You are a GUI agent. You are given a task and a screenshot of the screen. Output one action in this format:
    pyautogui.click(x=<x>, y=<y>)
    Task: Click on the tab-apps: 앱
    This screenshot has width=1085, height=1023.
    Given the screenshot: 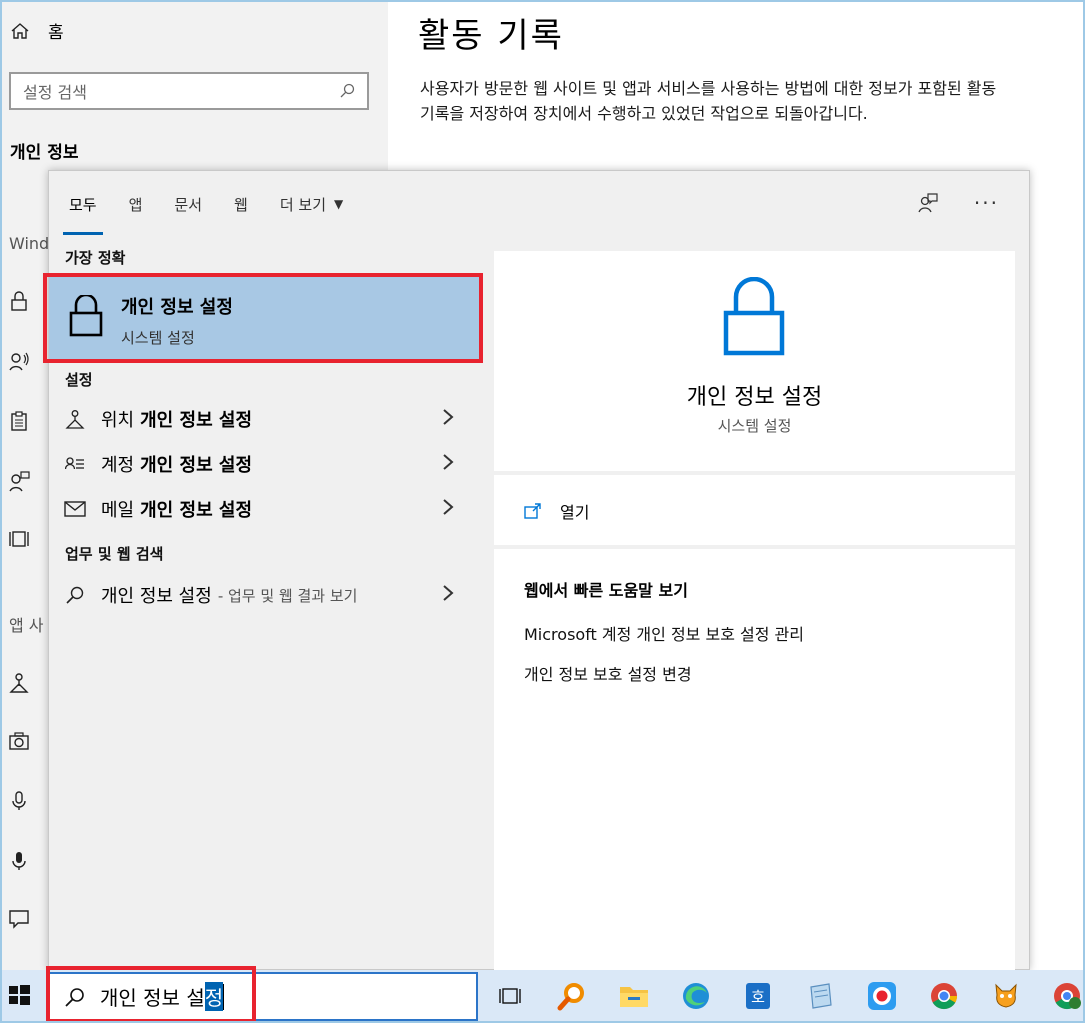 What is the action you would take?
    pyautogui.click(x=136, y=204)
    